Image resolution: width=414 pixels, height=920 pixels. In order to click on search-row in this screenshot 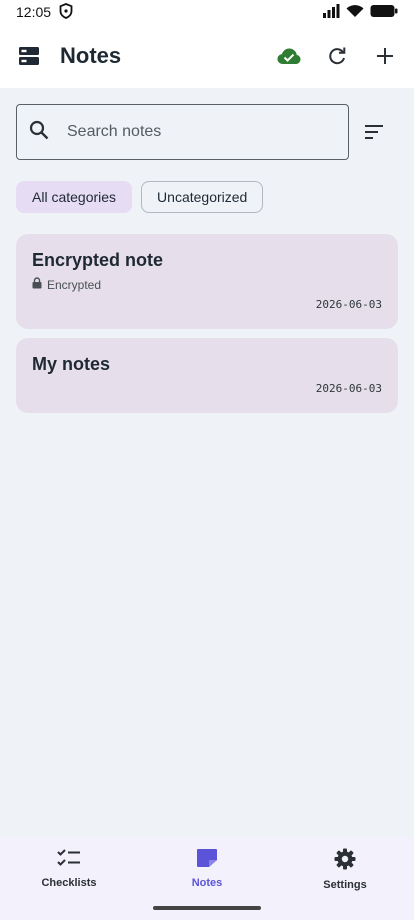, I will do `click(207, 132)`.